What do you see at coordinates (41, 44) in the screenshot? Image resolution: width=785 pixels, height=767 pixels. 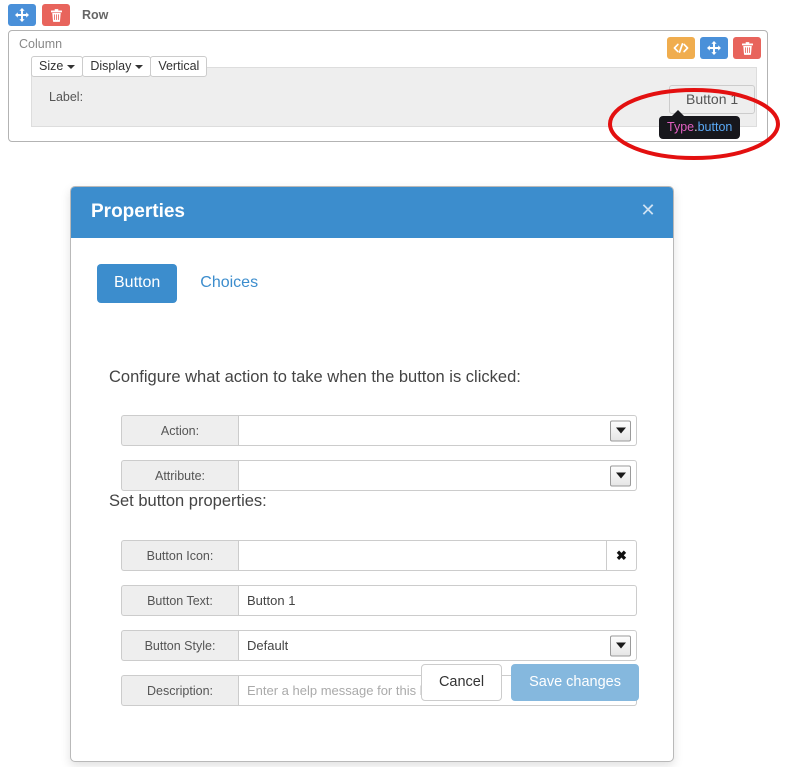 I see `column-label: Column` at bounding box center [41, 44].